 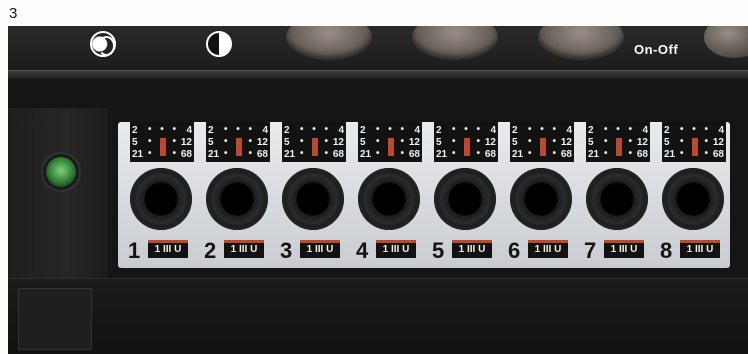 I want to click on half-circle-icon, so click(x=219, y=44).